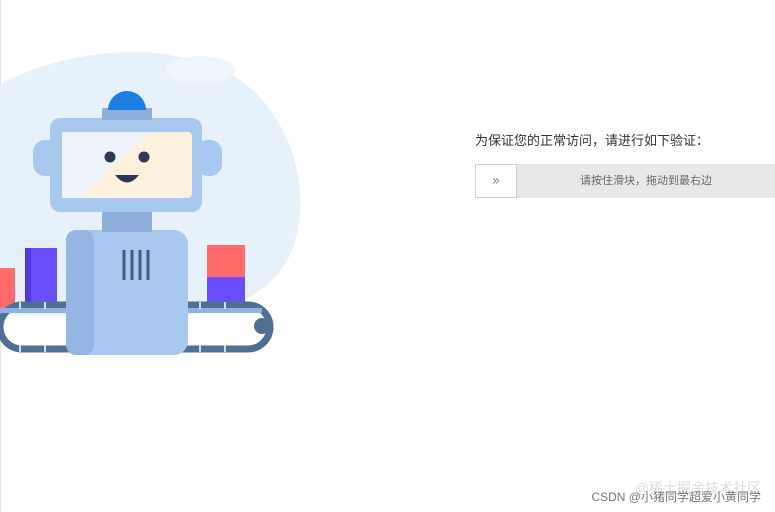 Image resolution: width=775 pixels, height=512 pixels. What do you see at coordinates (80, 292) in the screenshot?
I see `robot-body-shade` at bounding box center [80, 292].